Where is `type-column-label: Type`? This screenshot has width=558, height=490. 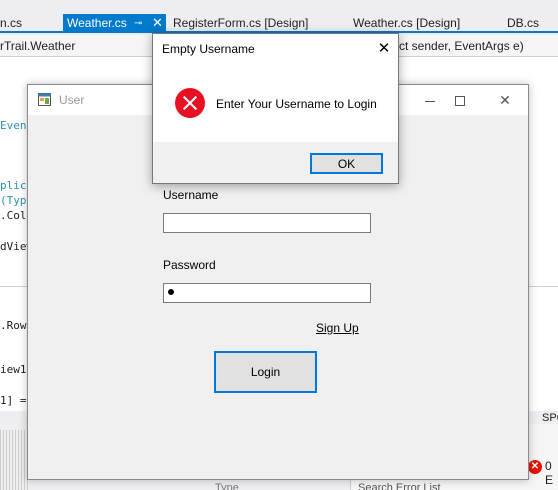
type-column-label: Type is located at coordinates (227, 486).